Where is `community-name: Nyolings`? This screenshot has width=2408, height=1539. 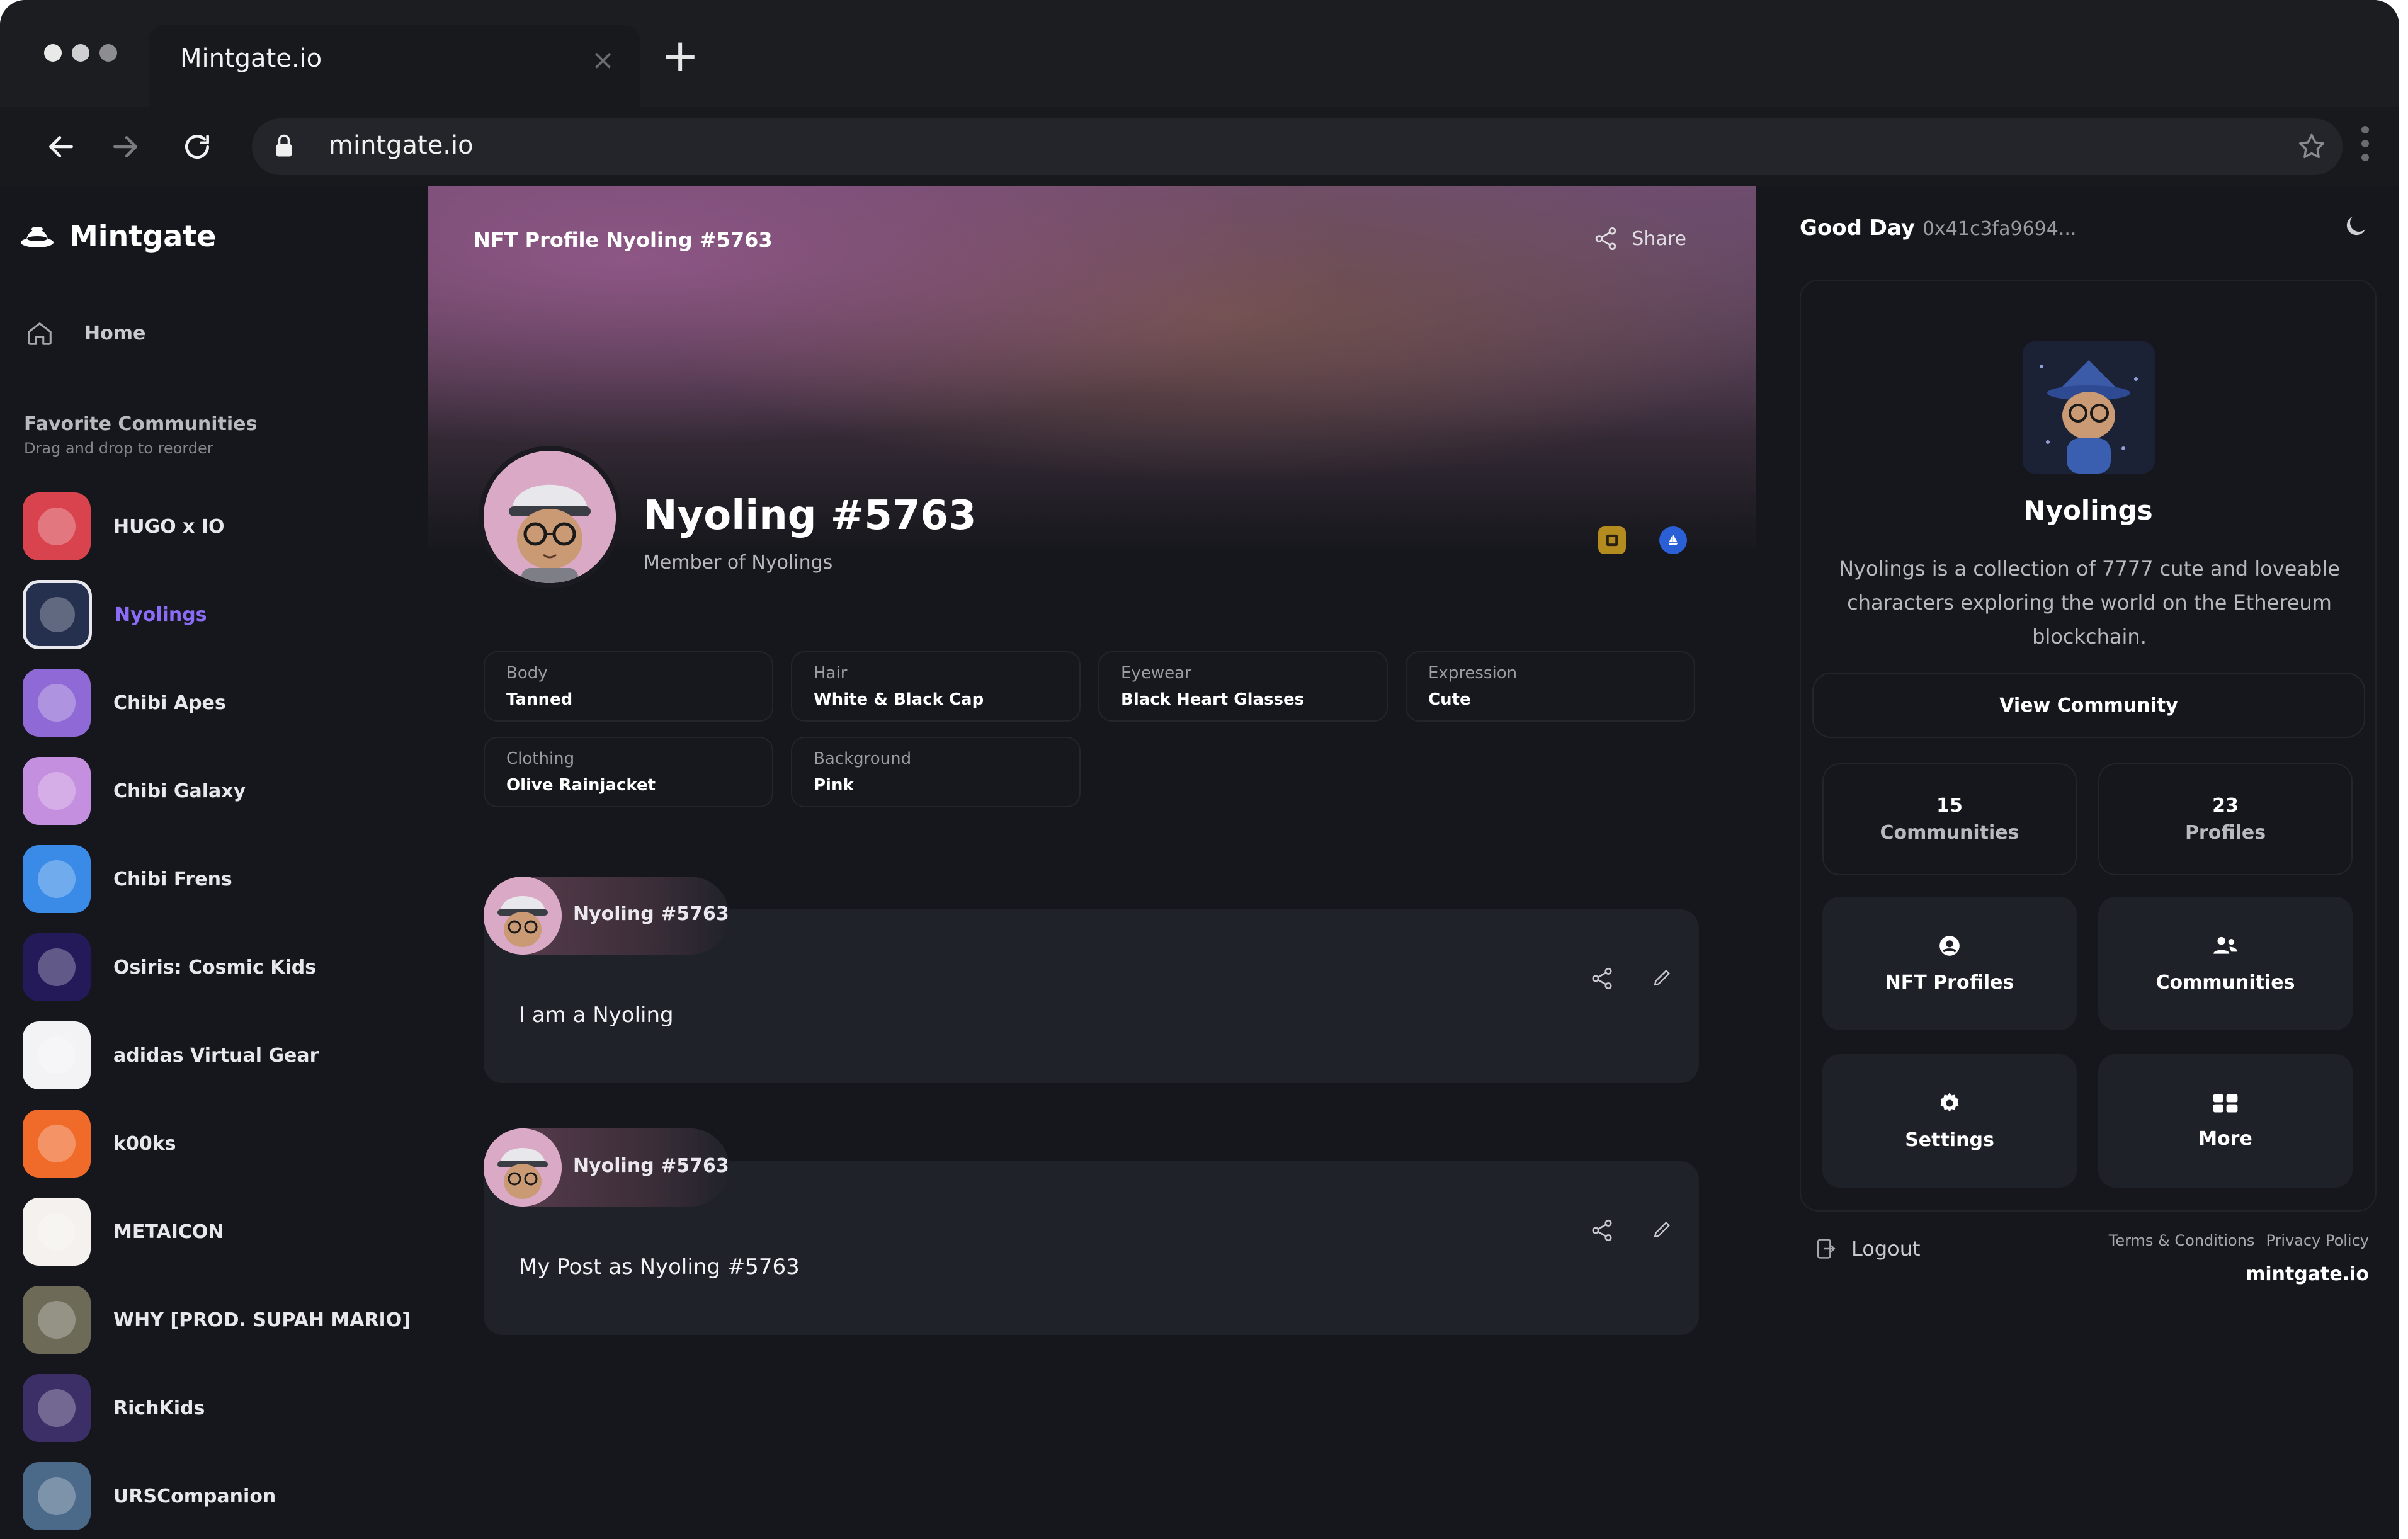 community-name: Nyolings is located at coordinates (2088, 510).